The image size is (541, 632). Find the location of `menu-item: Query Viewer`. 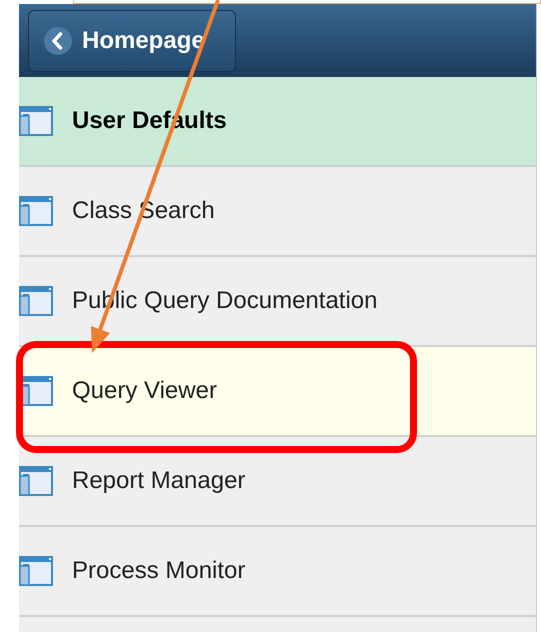

menu-item: Query Viewer is located at coordinates (277, 392).